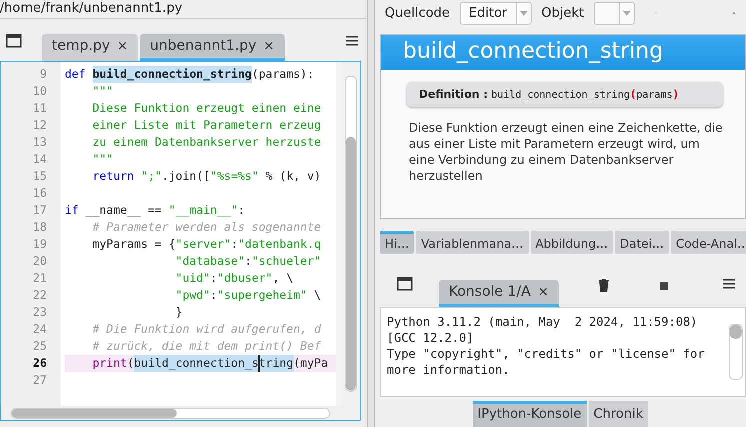  What do you see at coordinates (618, 414) in the screenshot?
I see `bottom-tab: Chronik` at bounding box center [618, 414].